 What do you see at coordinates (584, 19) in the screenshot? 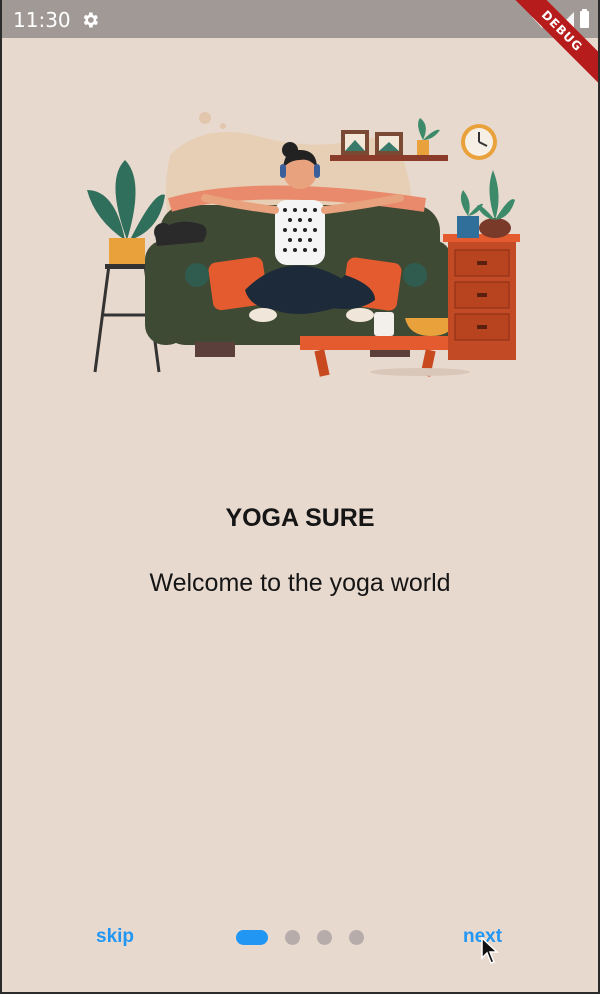
I see `battery-icon` at bounding box center [584, 19].